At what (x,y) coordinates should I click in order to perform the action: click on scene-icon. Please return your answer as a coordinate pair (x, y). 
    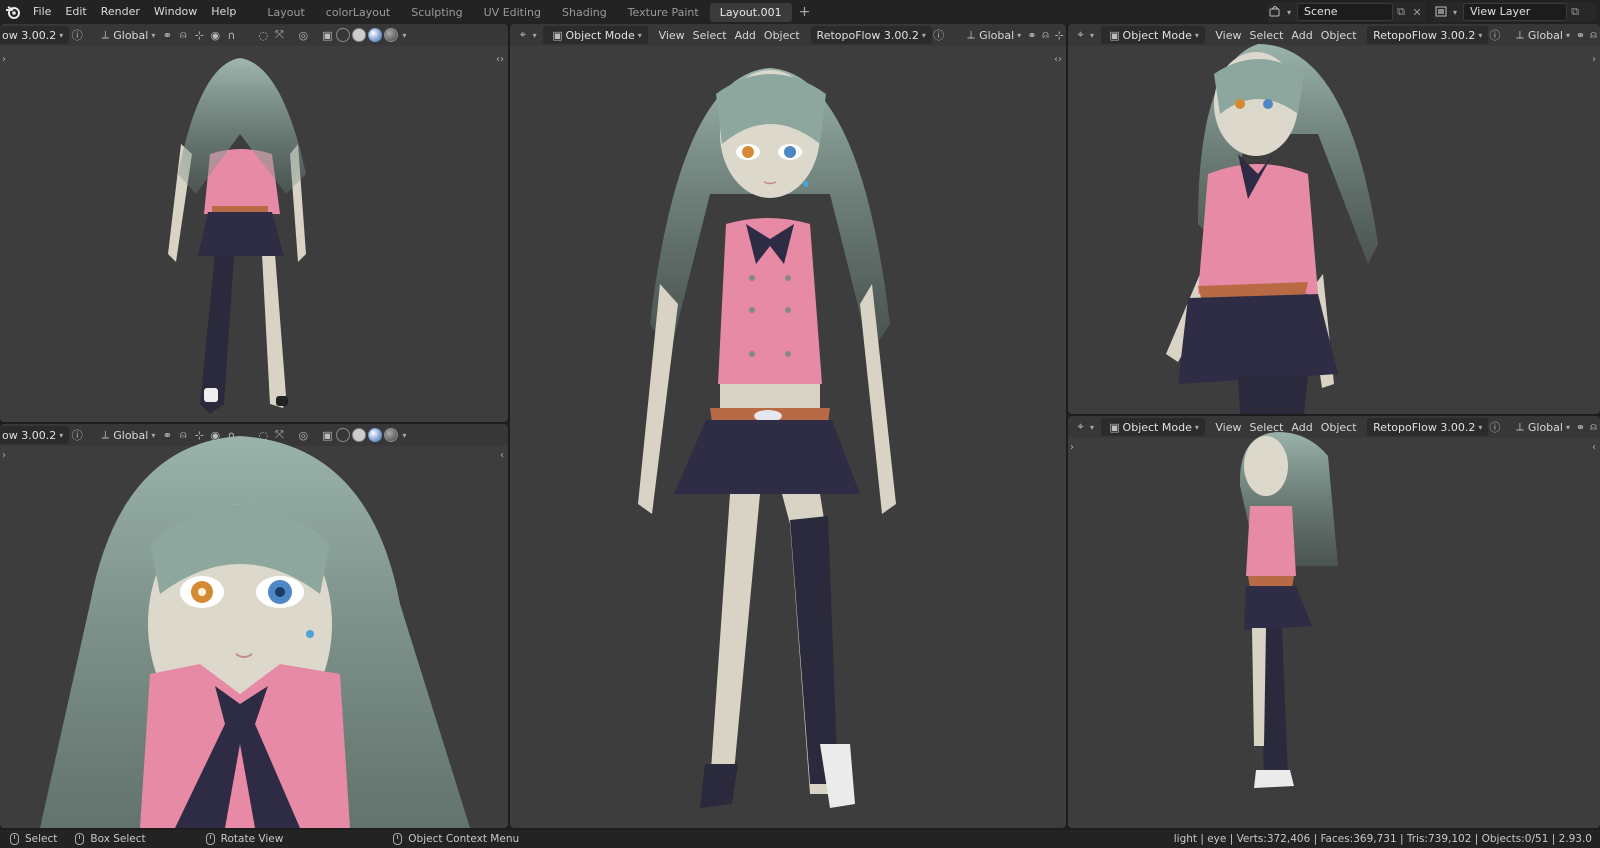
    Looking at the image, I should click on (1276, 12).